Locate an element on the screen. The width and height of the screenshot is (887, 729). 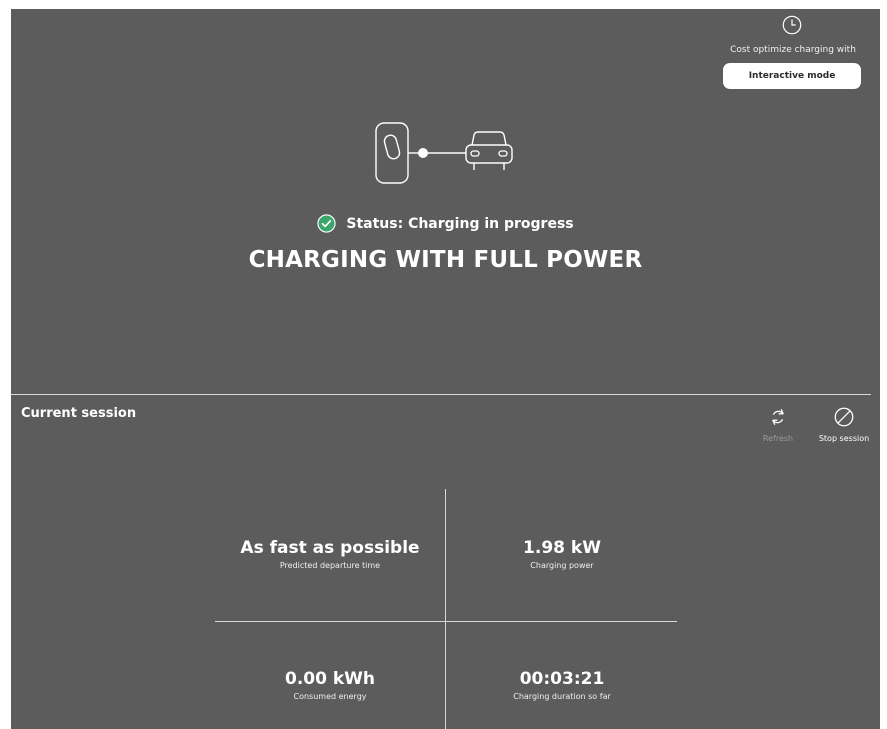
refresh-label: Refresh is located at coordinates (778, 438).